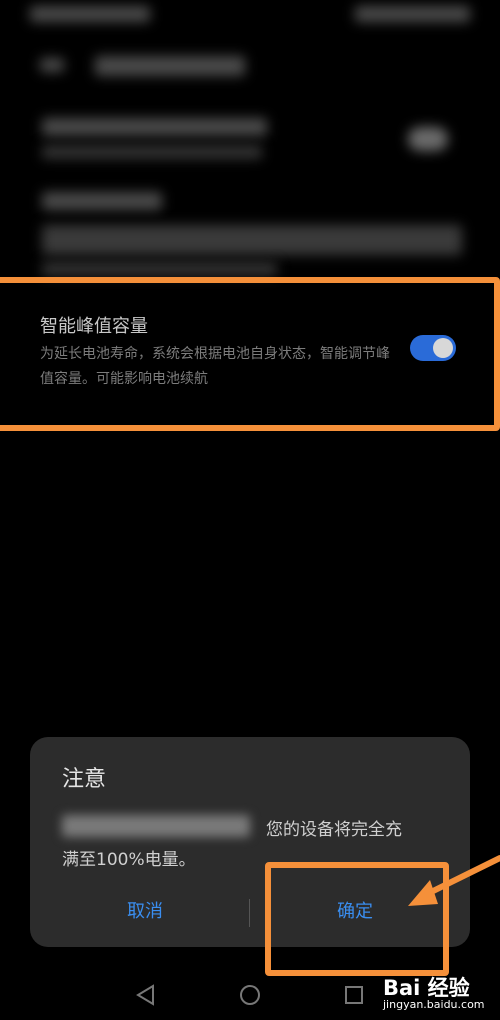 This screenshot has width=500, height=1020. Describe the element at coordinates (52, 65) in the screenshot. I see `back-arrow-blur` at that location.